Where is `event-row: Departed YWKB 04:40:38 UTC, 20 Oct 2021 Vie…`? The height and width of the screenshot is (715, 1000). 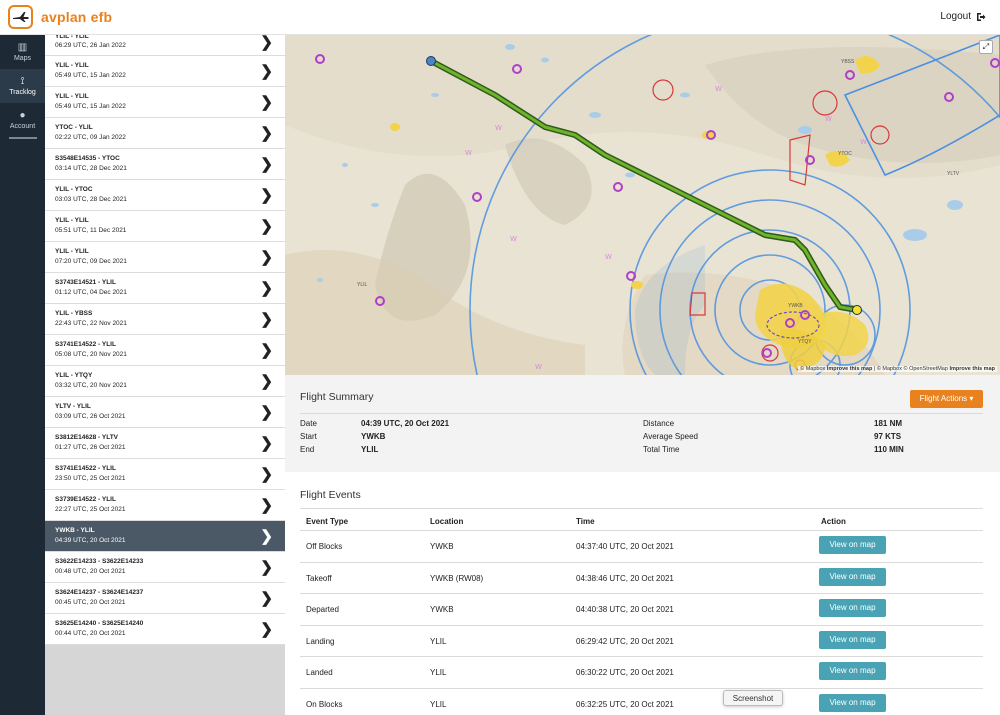 event-row: Departed YWKB 04:40:38 UTC, 20 Oct 2021 Vie… is located at coordinates (641, 609).